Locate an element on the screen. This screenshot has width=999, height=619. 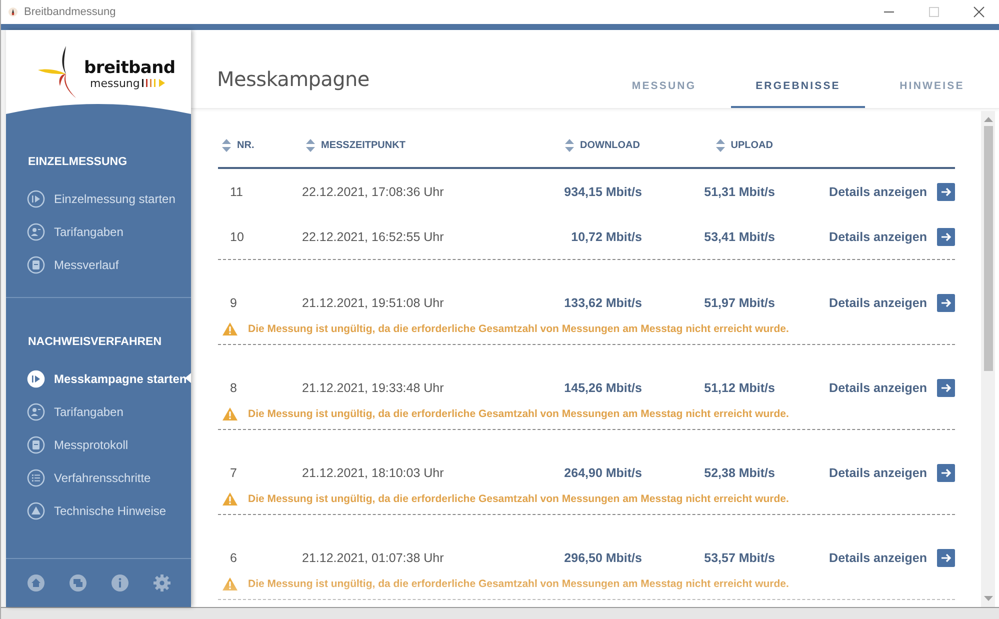
table-cell-text: 9 is located at coordinates (233, 303).